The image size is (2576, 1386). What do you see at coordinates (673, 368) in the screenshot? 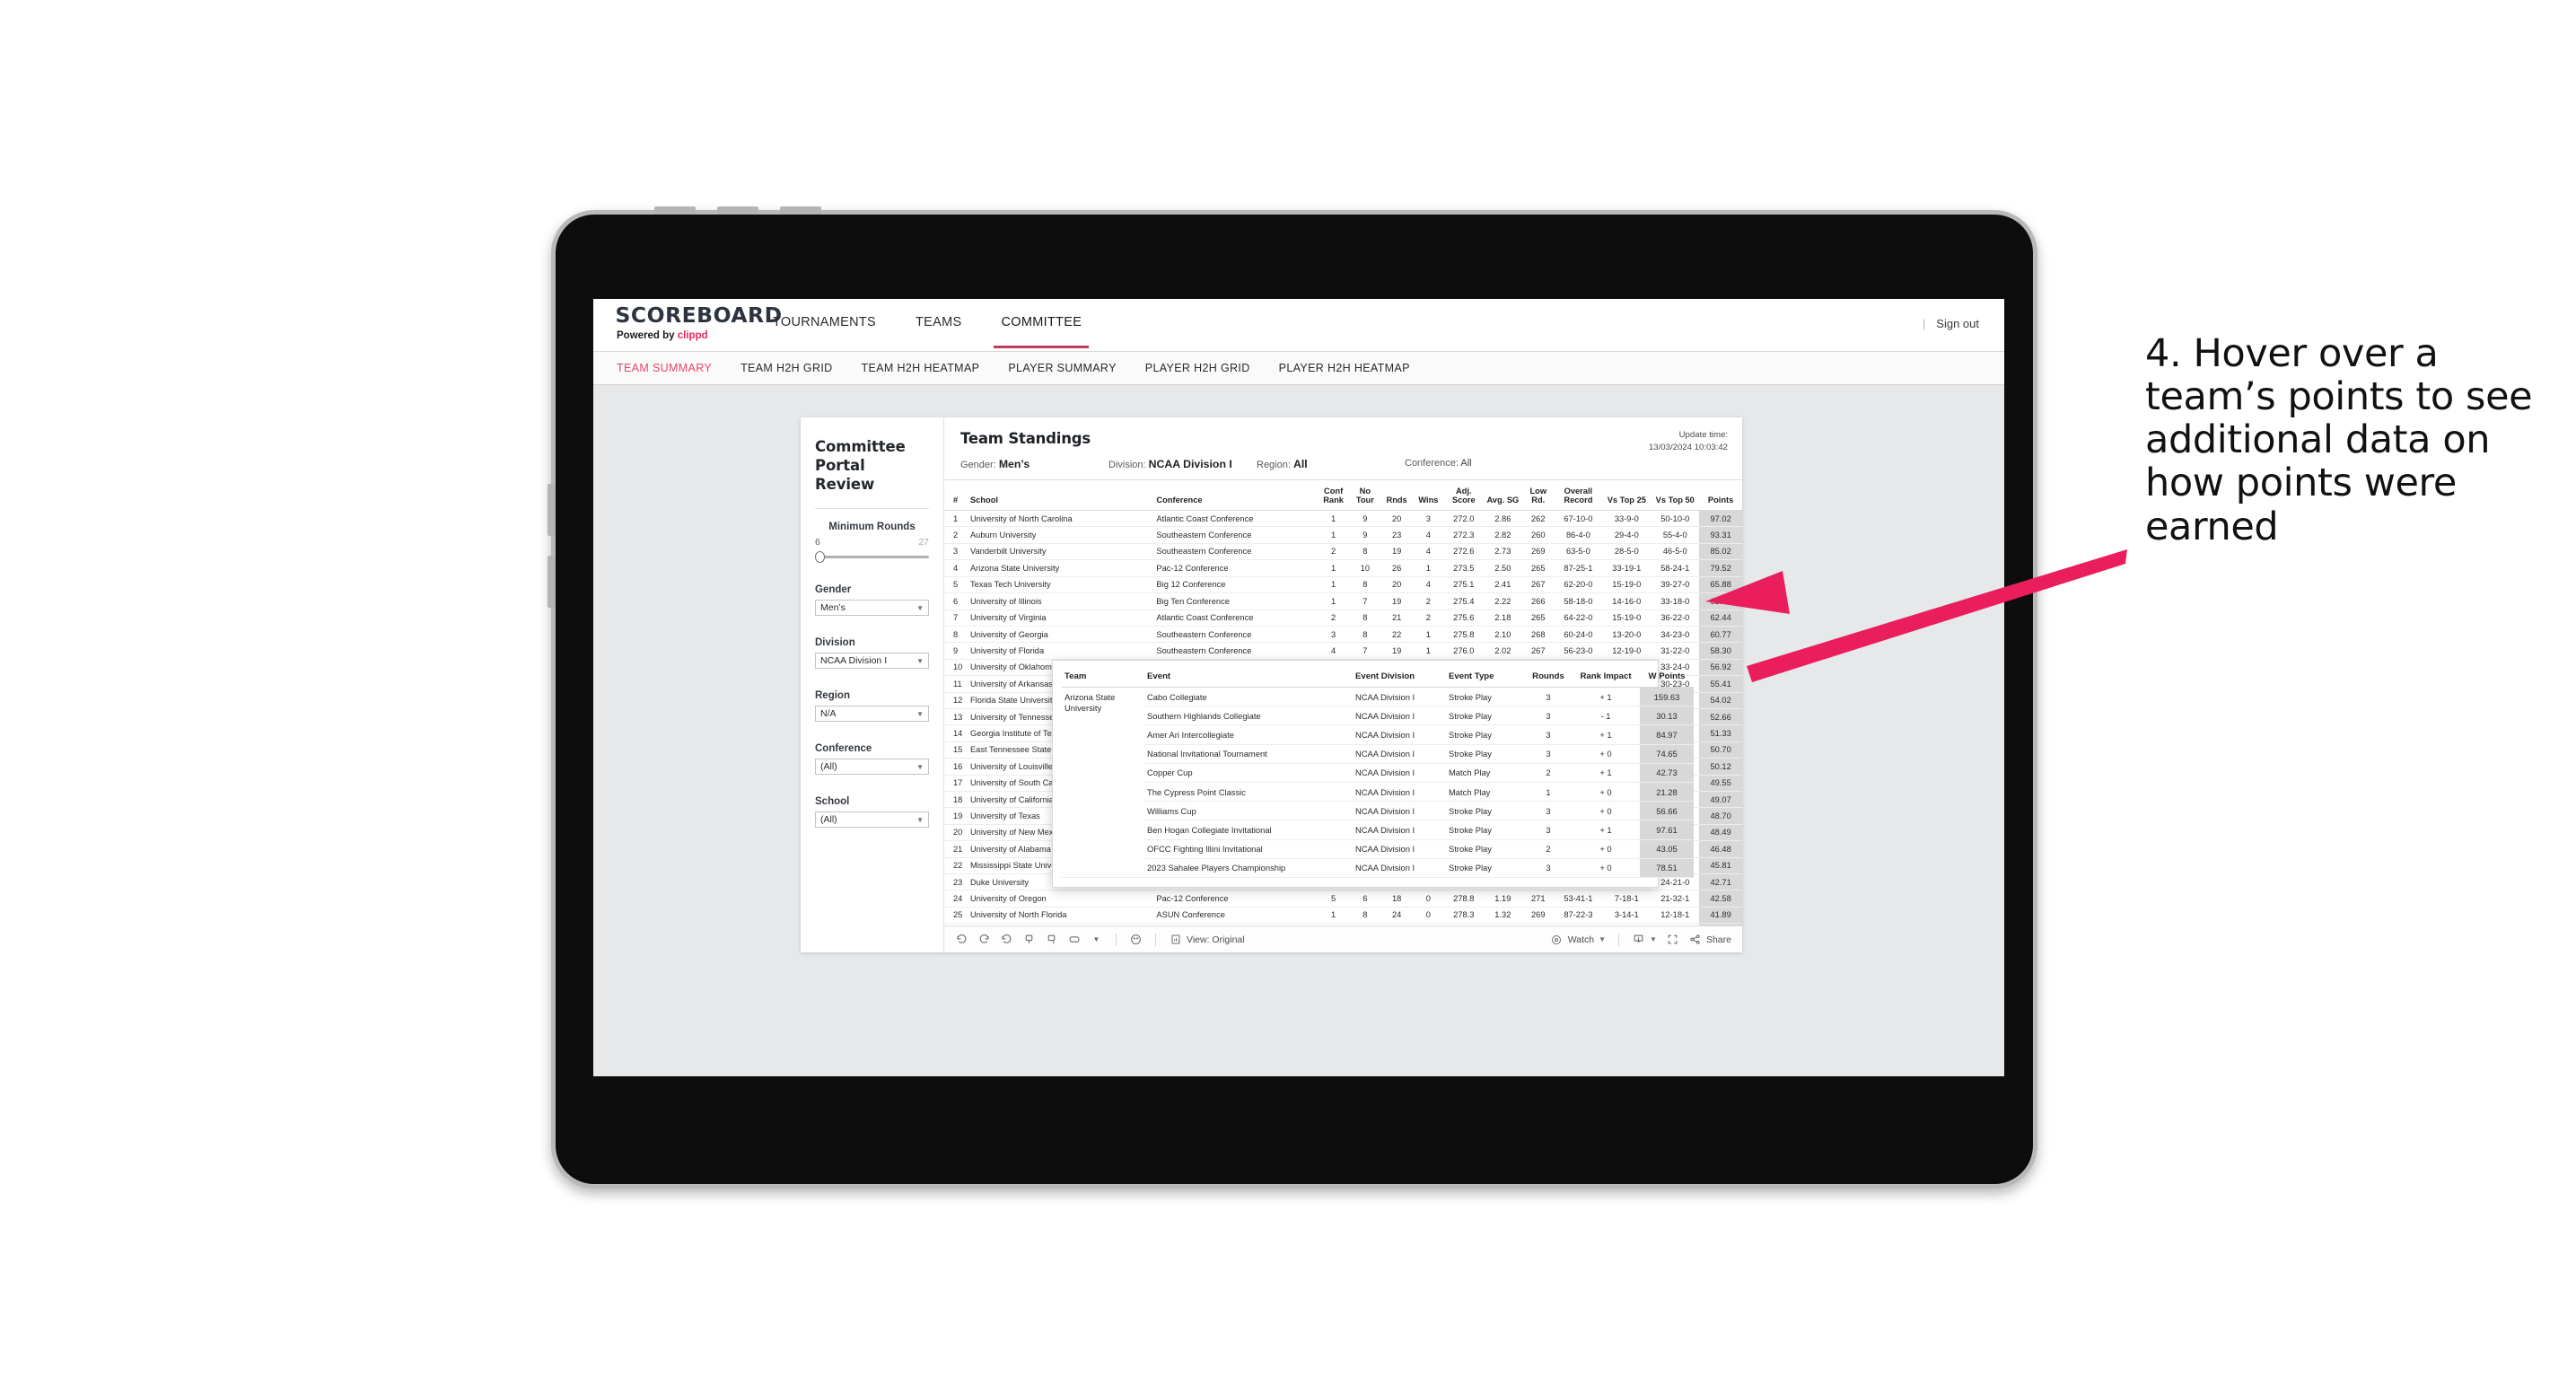
I see `subnav-item-team-summary: TEAM SUMMARY` at bounding box center [673, 368].